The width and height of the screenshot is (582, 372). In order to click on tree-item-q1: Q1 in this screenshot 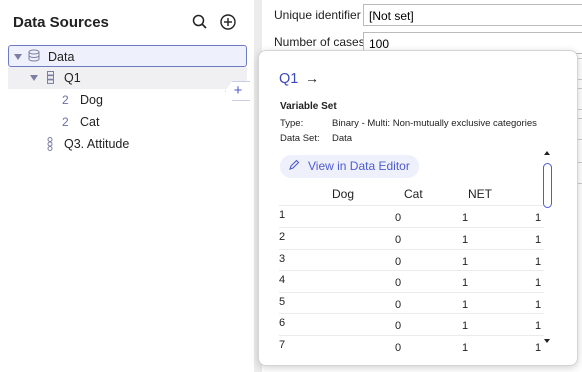, I will do `click(127, 78)`.